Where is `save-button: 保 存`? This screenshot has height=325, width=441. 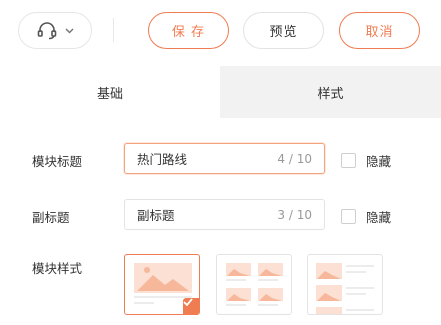
save-button: 保 存 is located at coordinates (188, 30).